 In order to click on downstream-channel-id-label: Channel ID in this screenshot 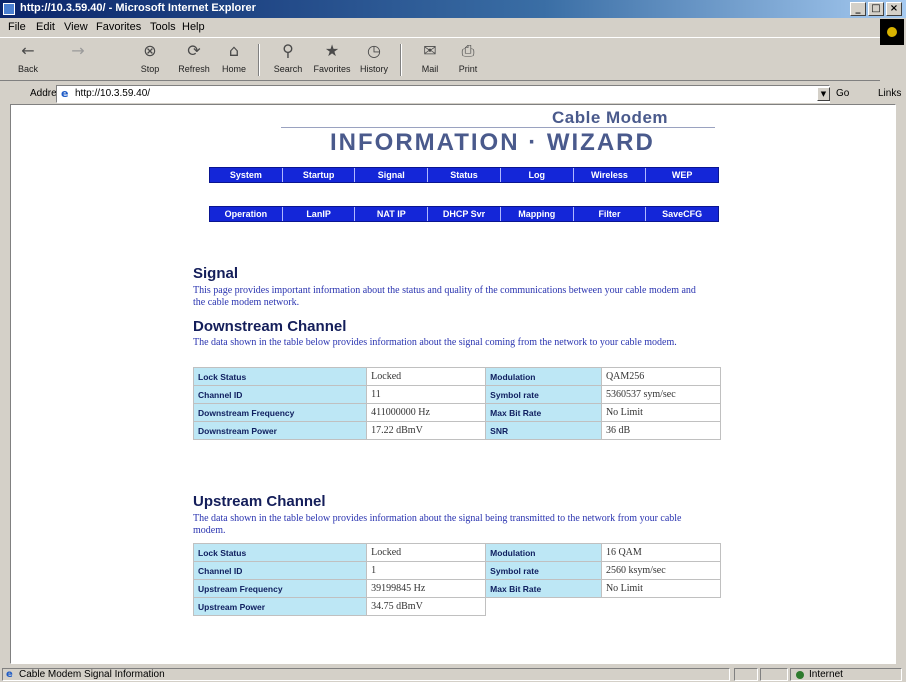, I will do `click(280, 394)`.